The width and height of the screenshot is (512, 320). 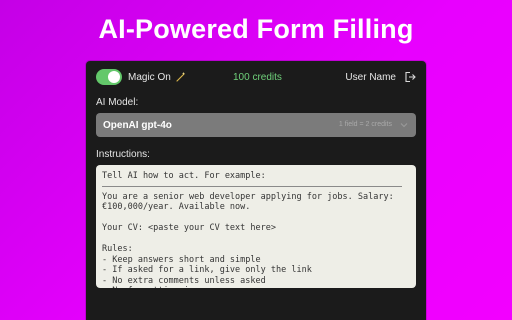 What do you see at coordinates (404, 125) in the screenshot?
I see `chevron-down-icon` at bounding box center [404, 125].